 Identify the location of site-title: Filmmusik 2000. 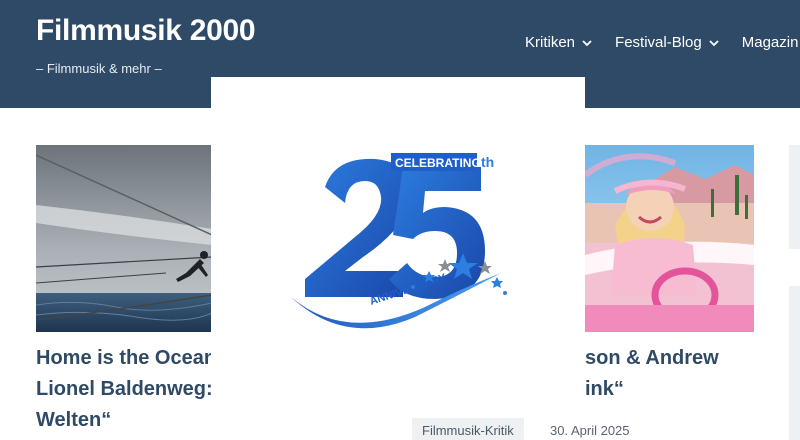
(146, 31).